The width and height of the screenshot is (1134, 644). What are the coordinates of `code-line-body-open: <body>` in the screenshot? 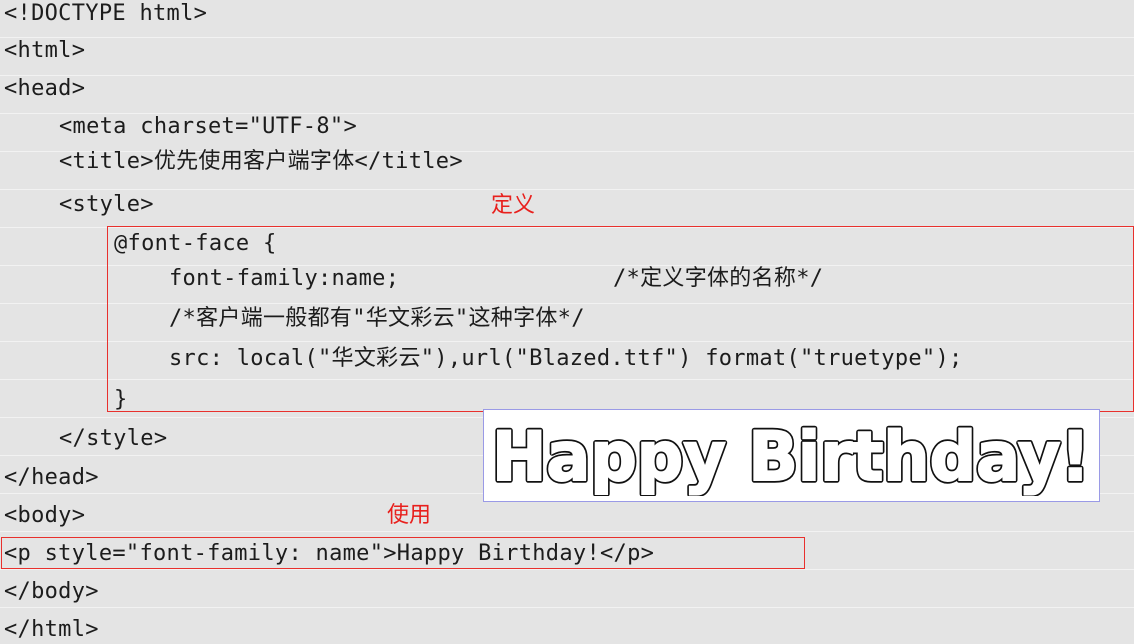 It's located at (45, 515).